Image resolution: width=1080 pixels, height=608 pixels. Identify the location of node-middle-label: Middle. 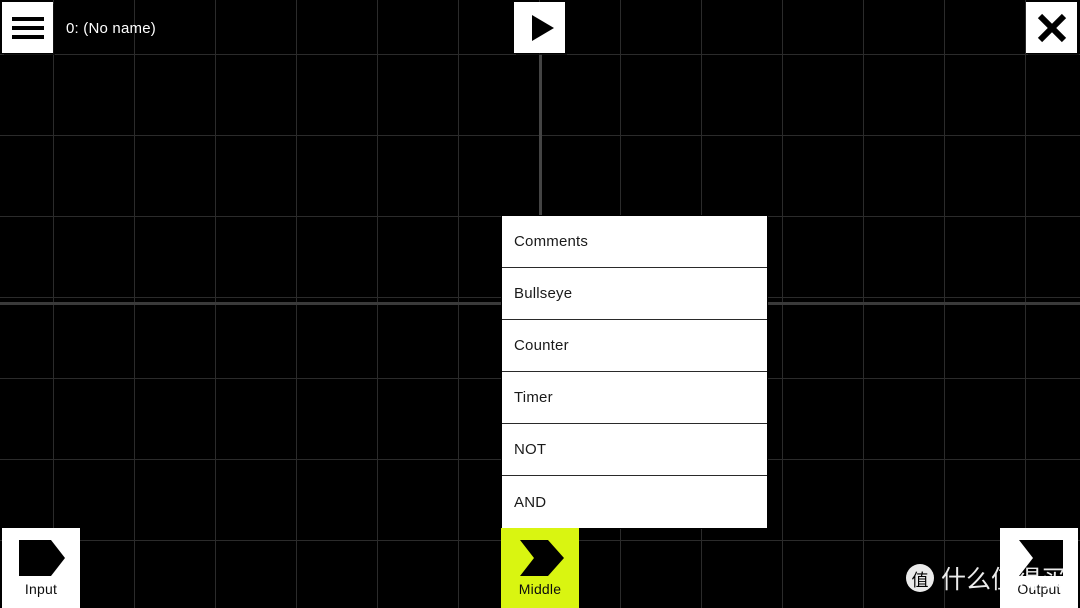
(540, 589).